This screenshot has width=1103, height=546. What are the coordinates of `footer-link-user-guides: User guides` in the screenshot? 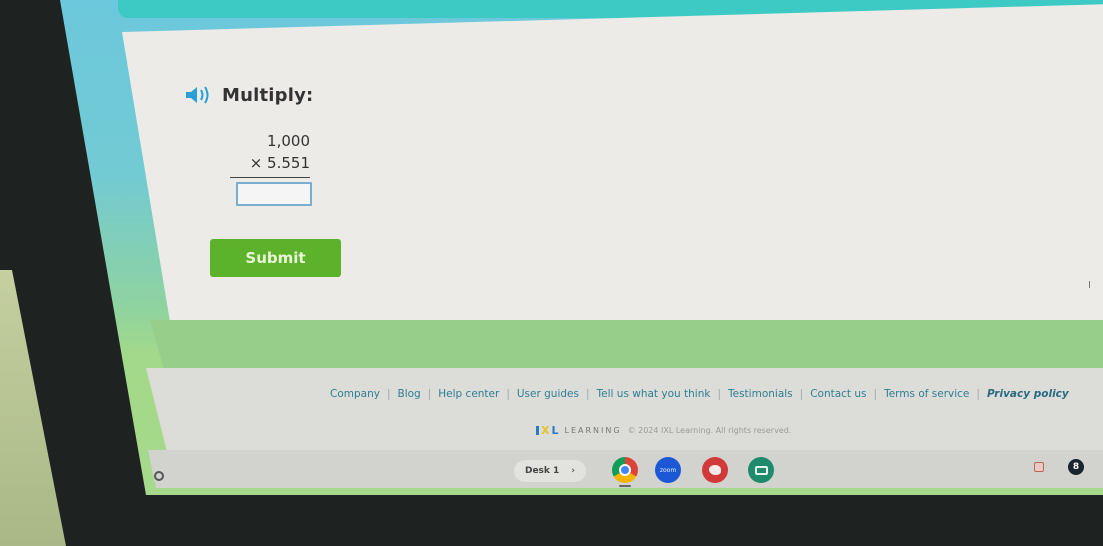 It's located at (548, 394).